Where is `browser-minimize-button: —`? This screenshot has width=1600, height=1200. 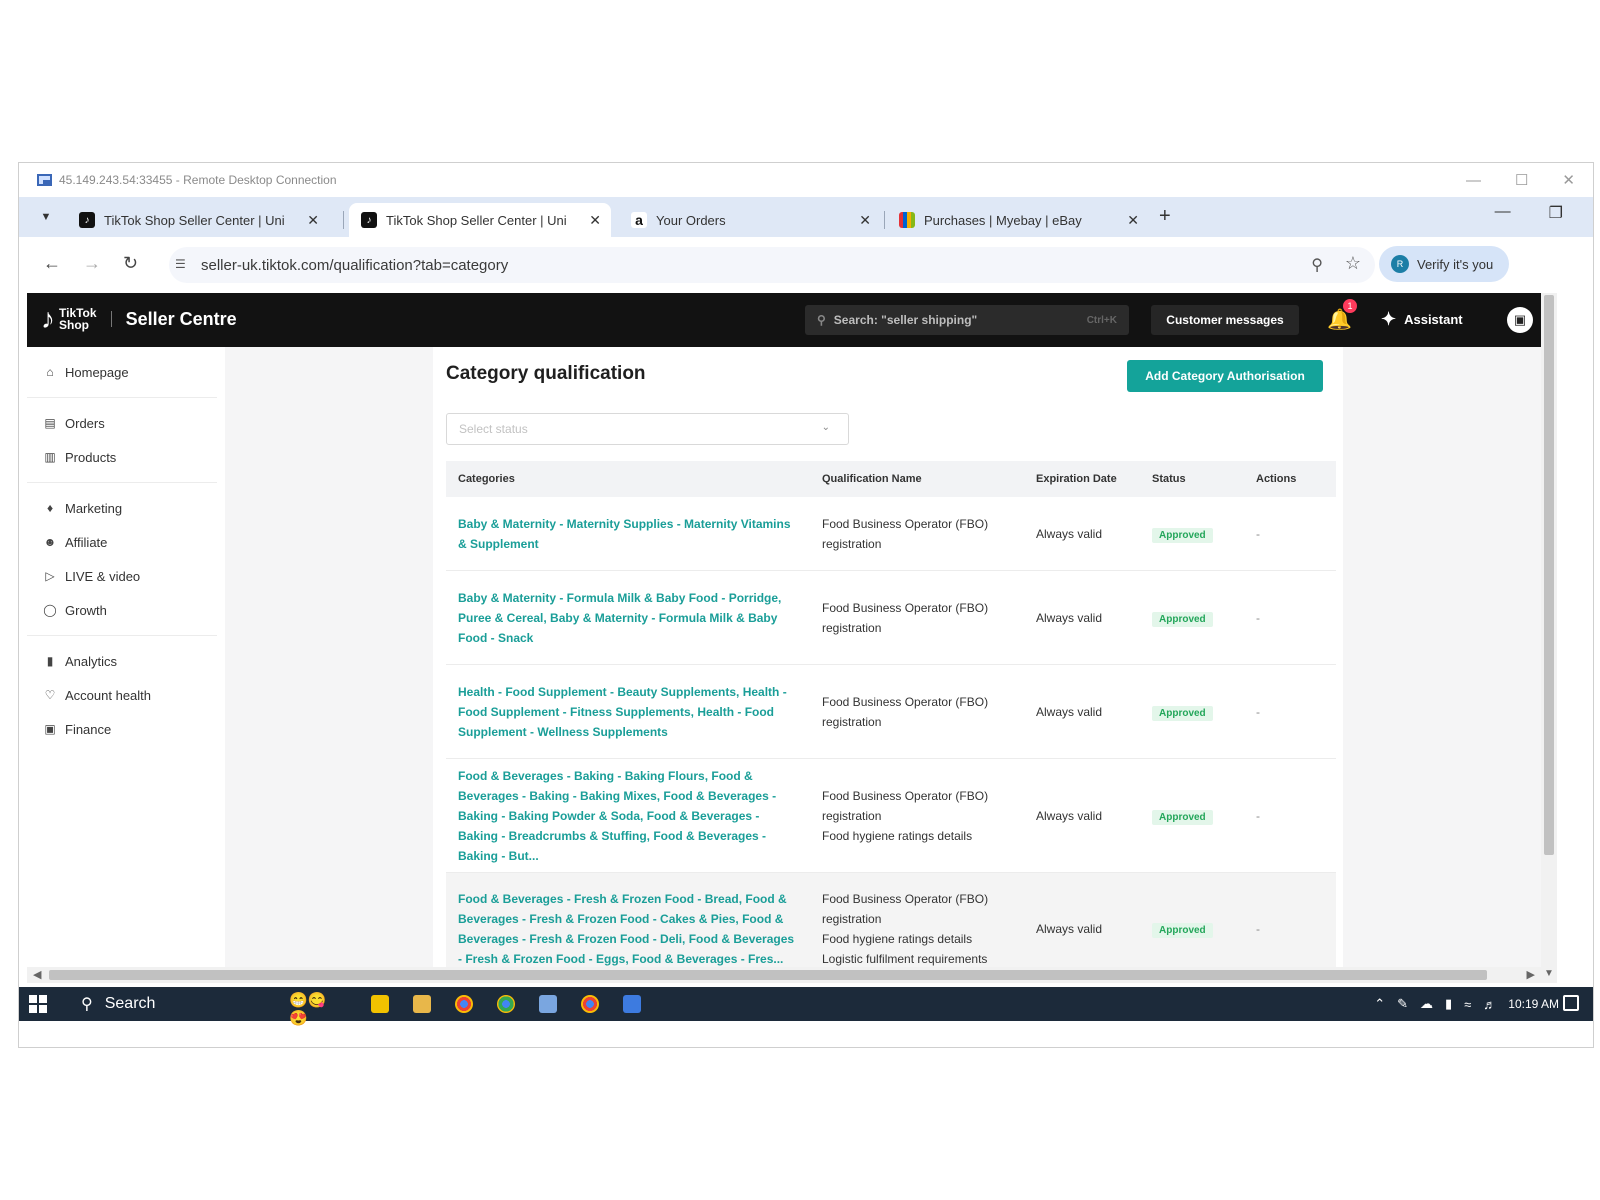
browser-minimize-button: — is located at coordinates (1503, 213).